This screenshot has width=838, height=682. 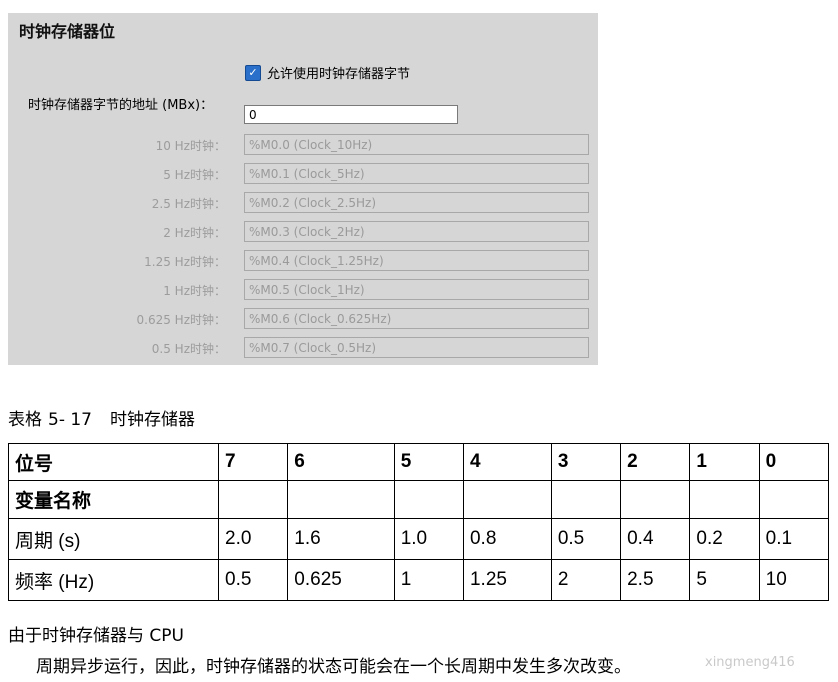 I want to click on table-cell: 频率 (Hz), so click(x=113, y=580).